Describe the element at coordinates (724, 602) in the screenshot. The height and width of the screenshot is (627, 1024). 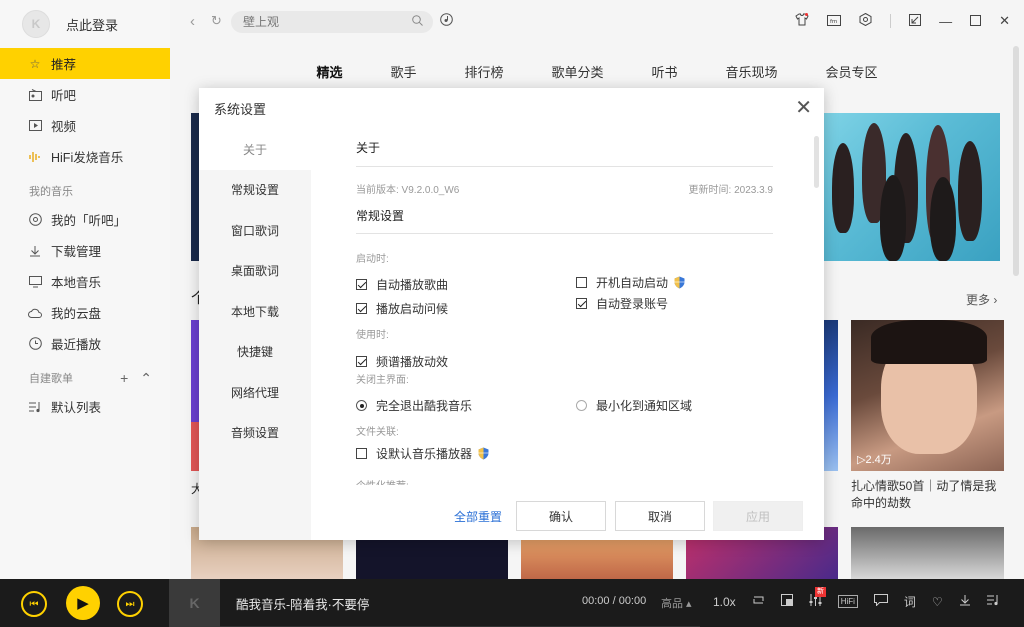
I see `speed-button: 1.0x` at that location.